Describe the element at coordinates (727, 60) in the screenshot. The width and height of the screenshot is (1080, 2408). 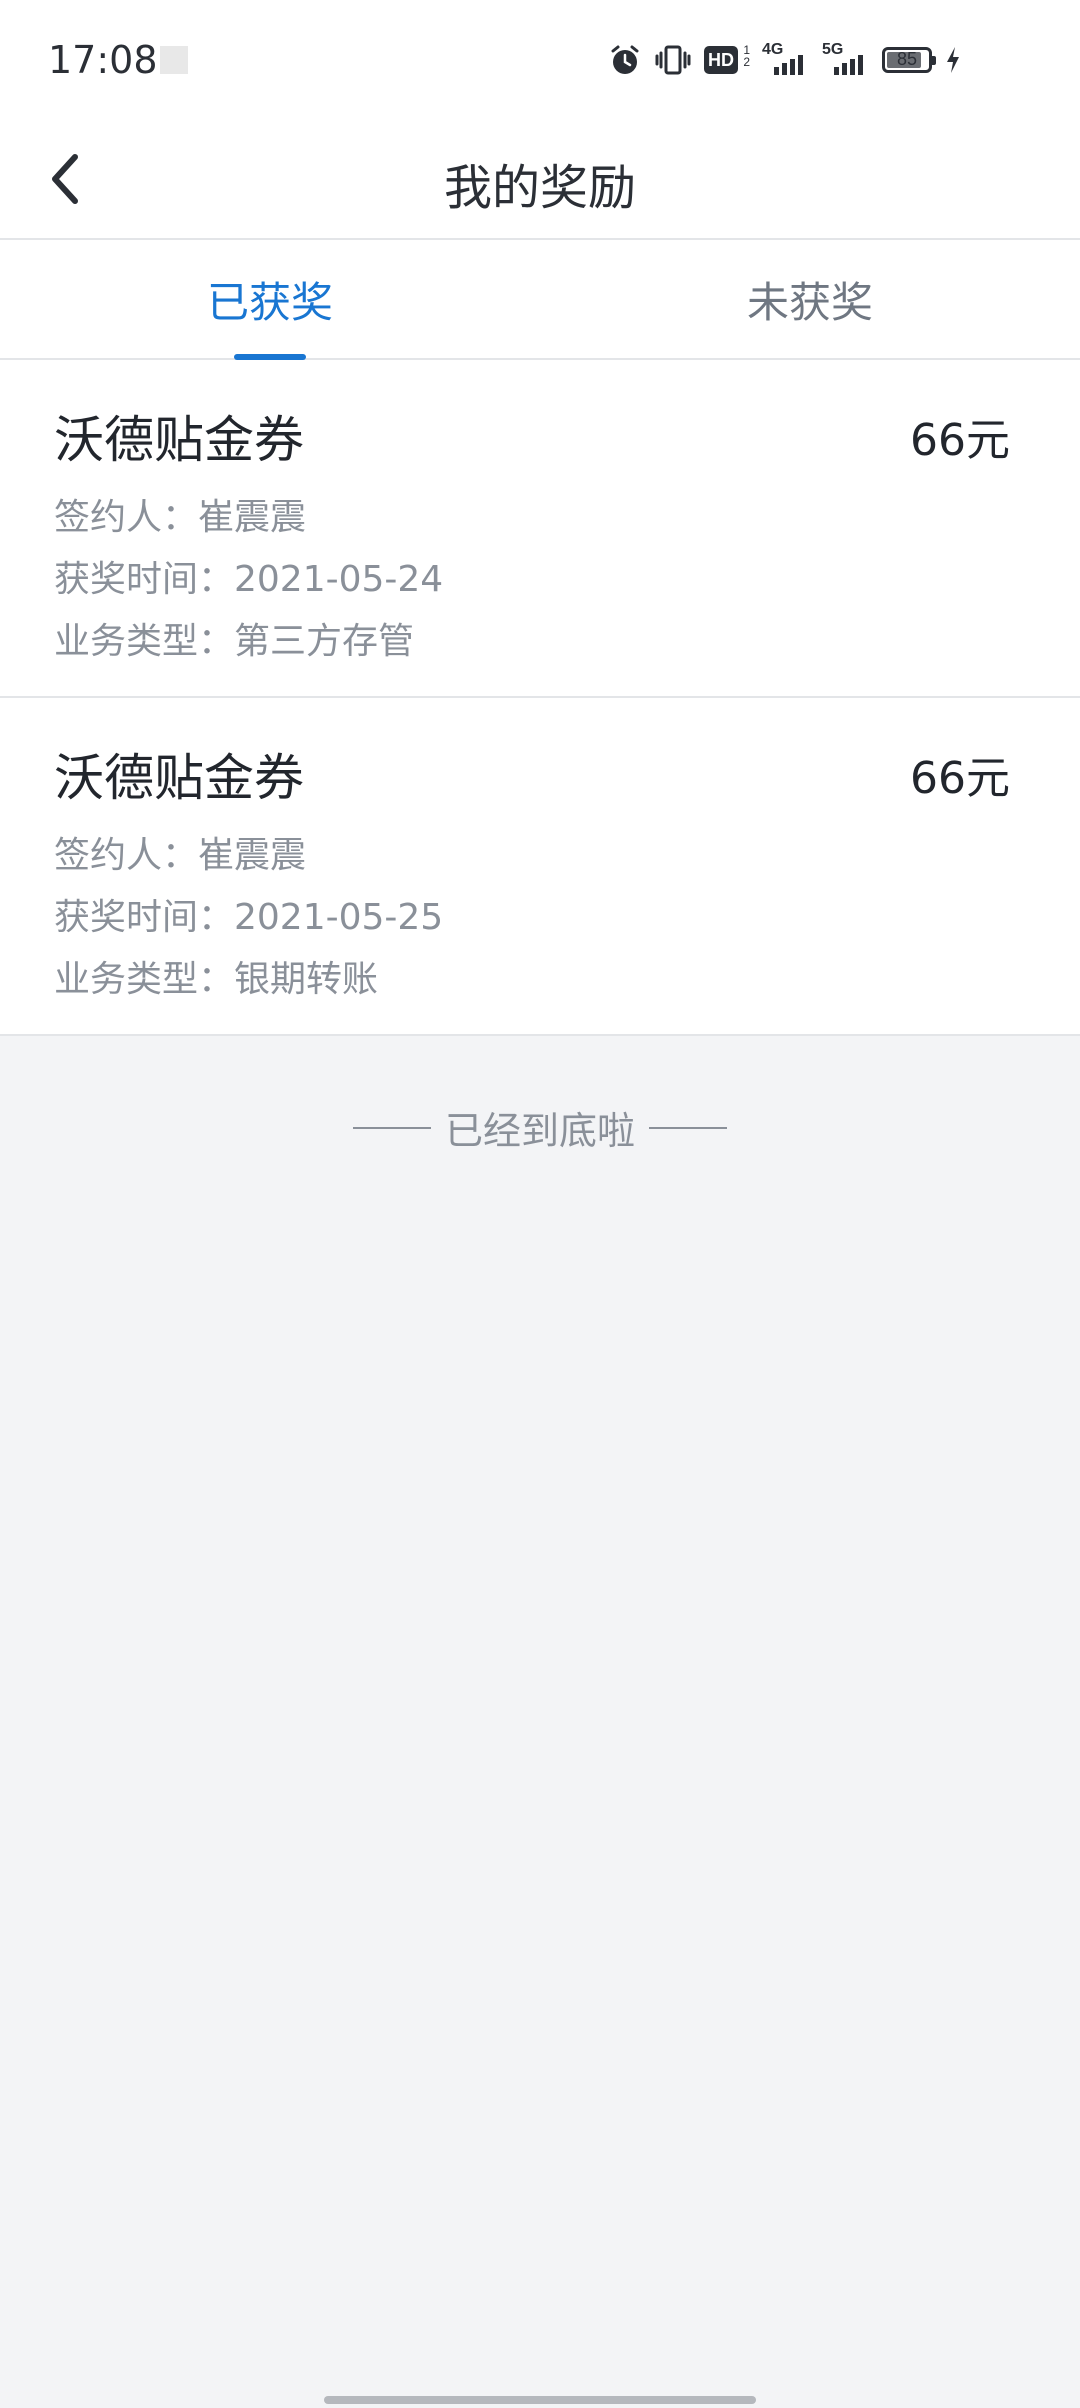
I see `hd-icon: HD 12` at that location.